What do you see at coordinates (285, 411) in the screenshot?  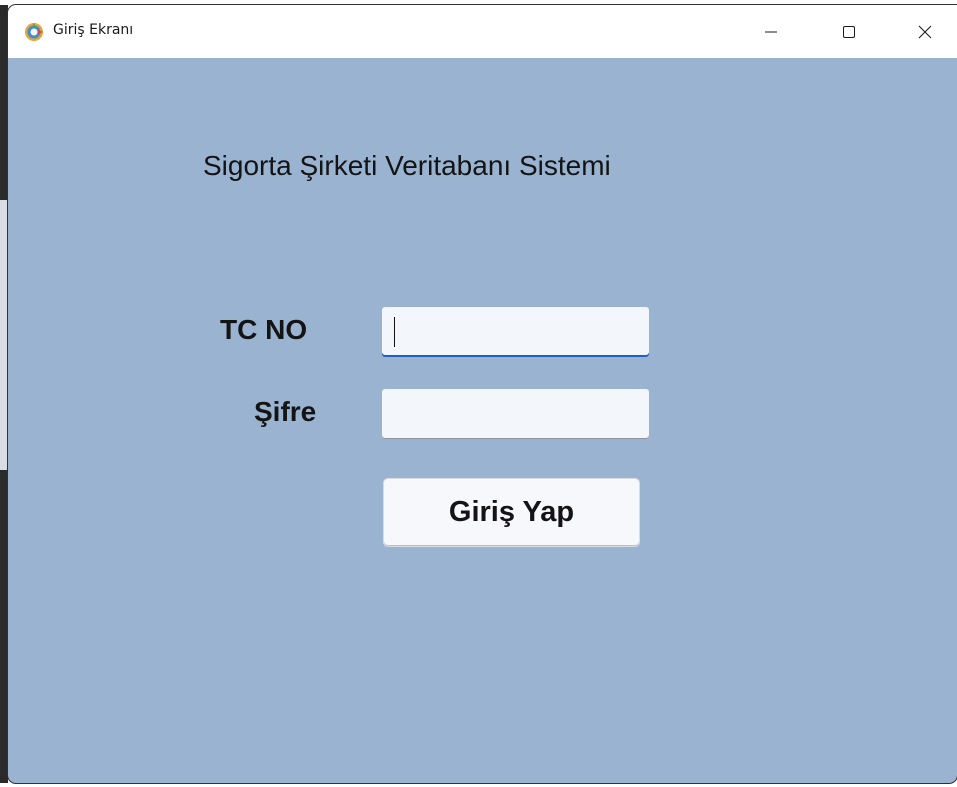 I see `password-label: Şifre` at bounding box center [285, 411].